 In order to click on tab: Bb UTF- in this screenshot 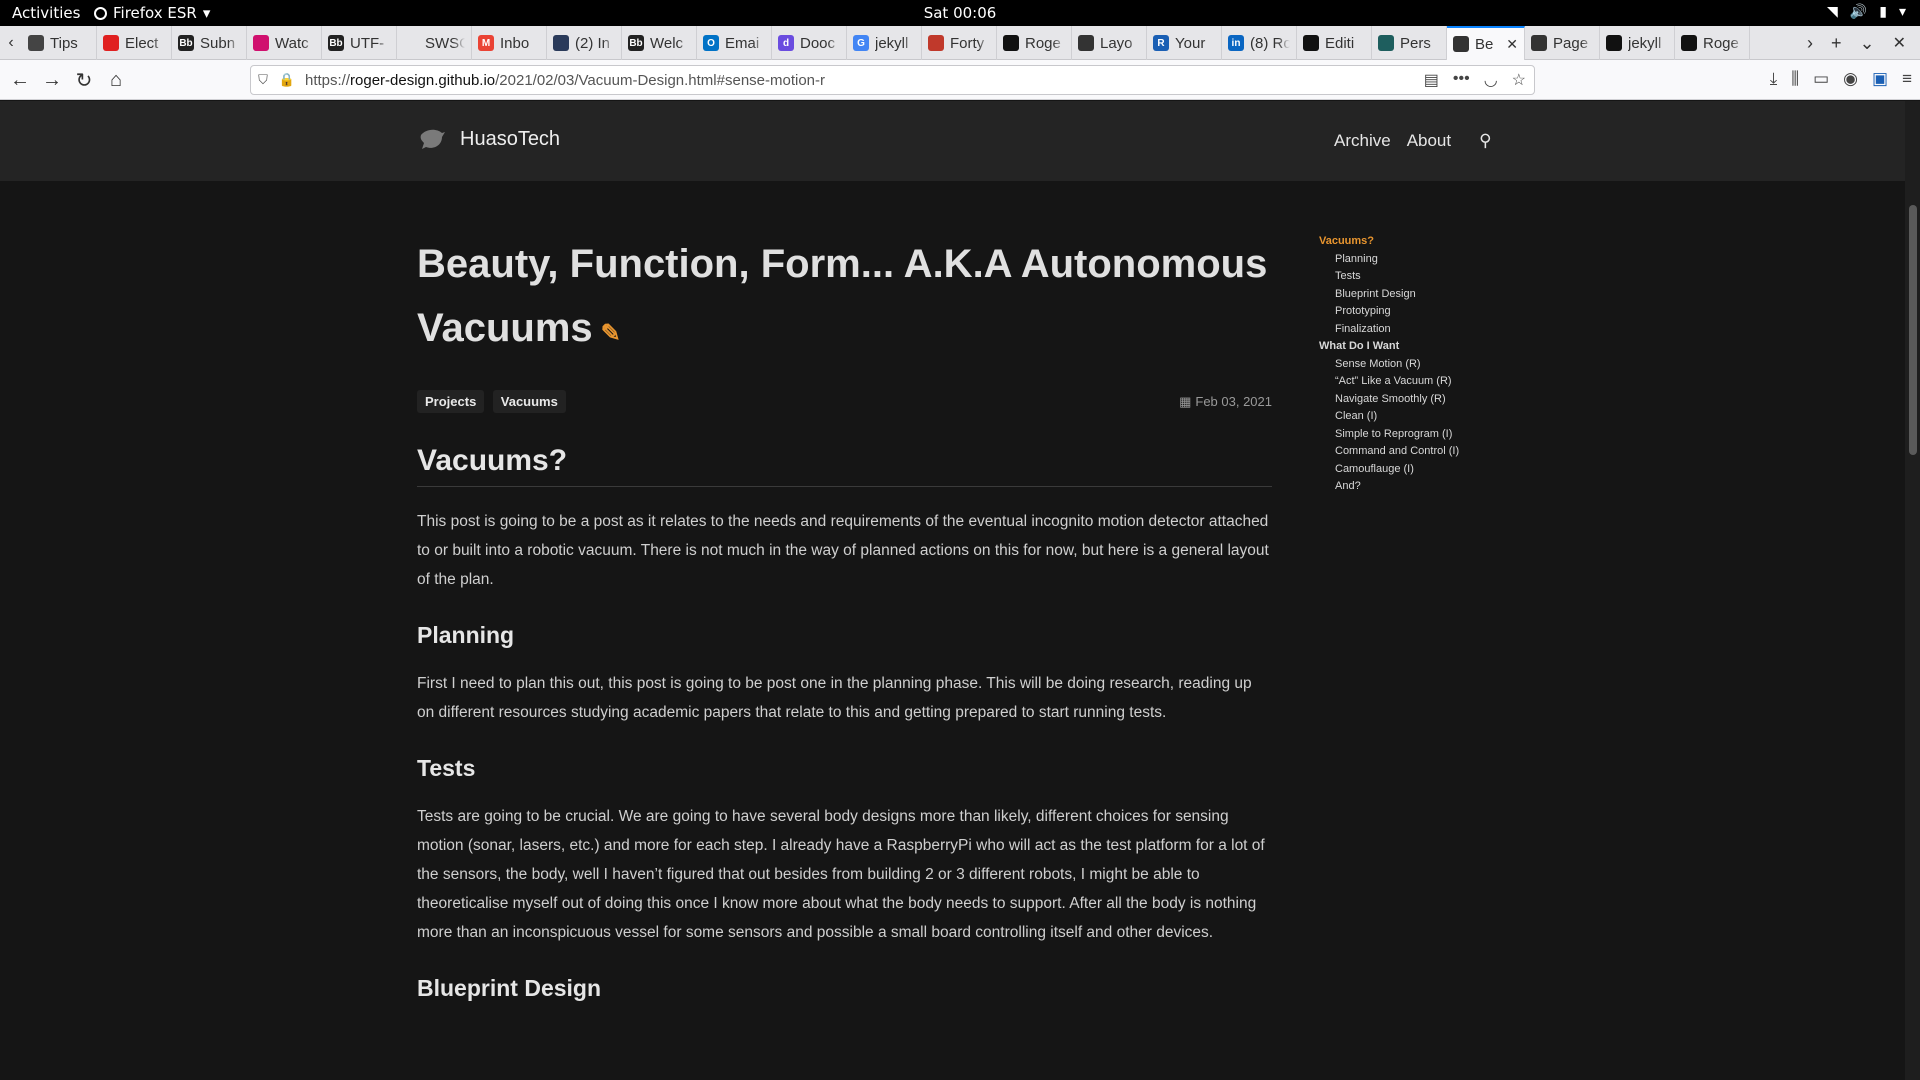, I will do `click(359, 43)`.